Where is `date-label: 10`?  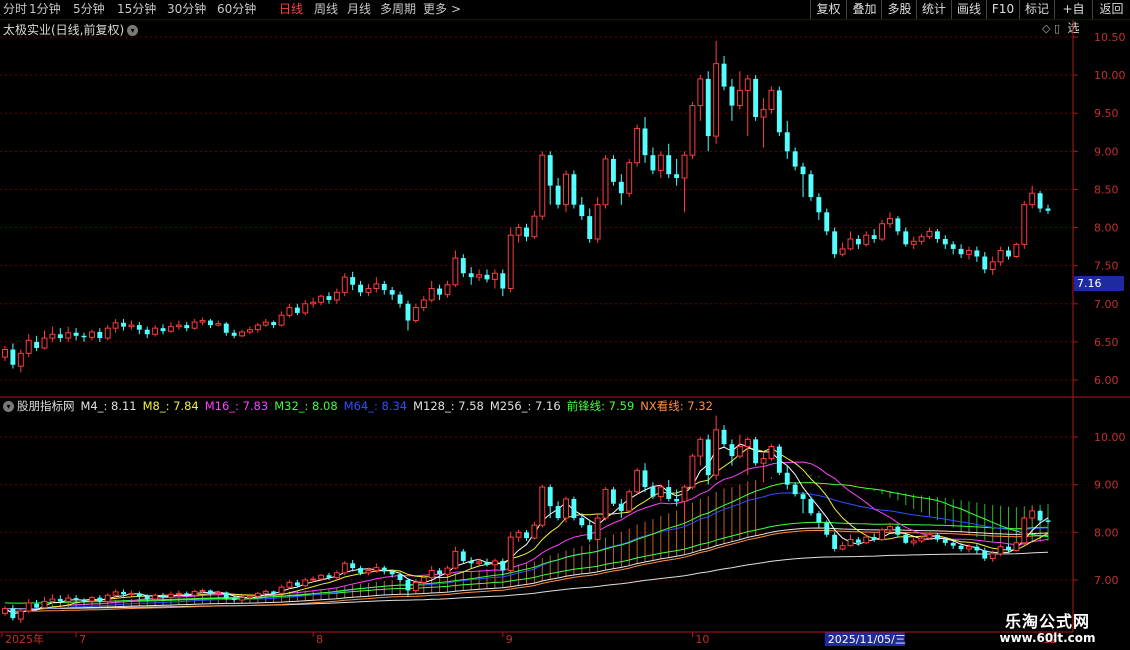
date-label: 10 is located at coordinates (702, 639).